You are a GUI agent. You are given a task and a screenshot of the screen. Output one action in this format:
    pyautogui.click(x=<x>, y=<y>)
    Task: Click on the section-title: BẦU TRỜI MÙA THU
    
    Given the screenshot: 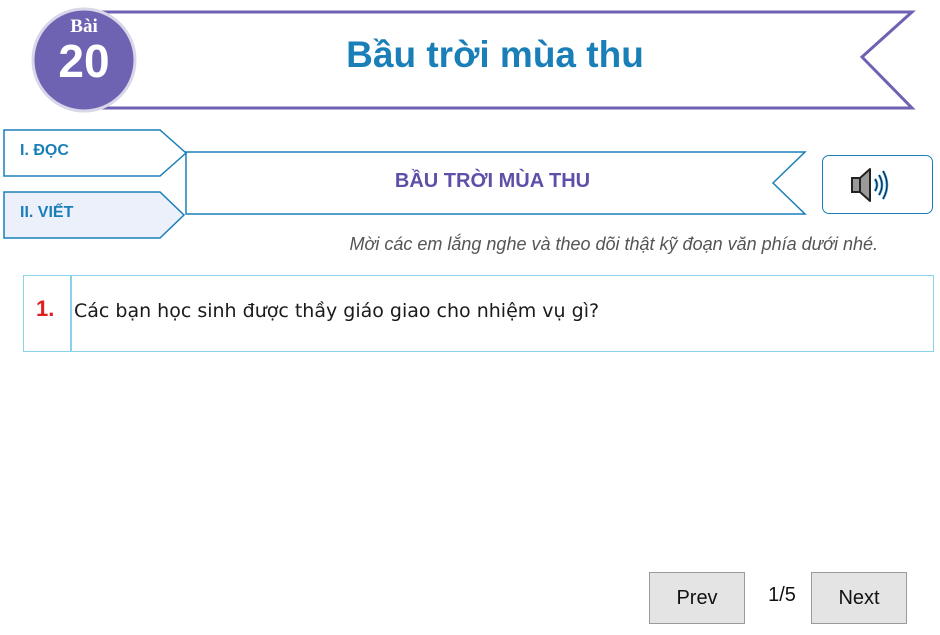 What is the action you would take?
    pyautogui.click(x=492, y=181)
    